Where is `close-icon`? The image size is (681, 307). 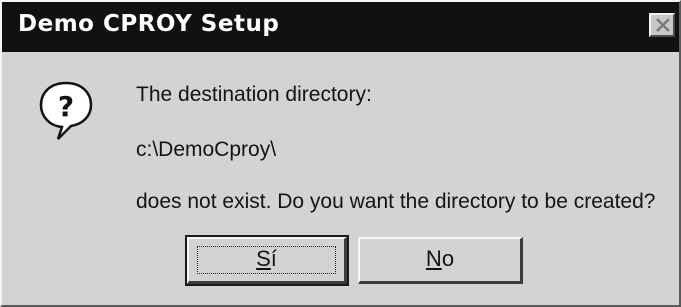 close-icon is located at coordinates (663, 25).